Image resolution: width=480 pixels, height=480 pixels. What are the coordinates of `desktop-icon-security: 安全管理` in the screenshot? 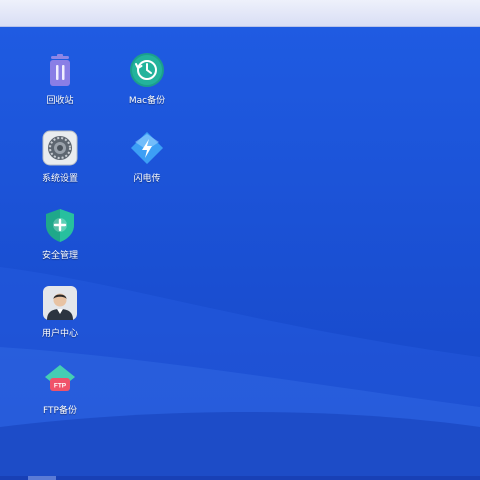 It's located at (60, 242).